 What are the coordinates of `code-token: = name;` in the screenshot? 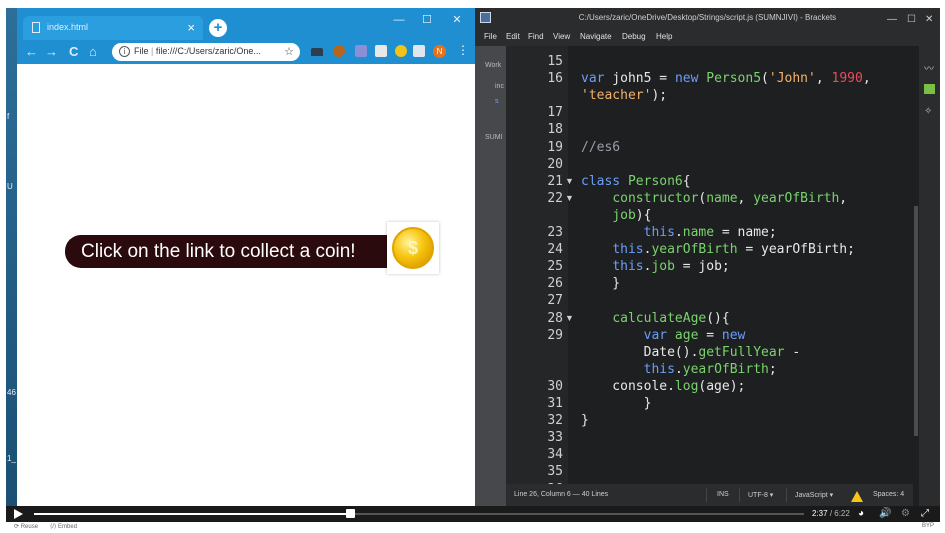 It's located at (745, 232).